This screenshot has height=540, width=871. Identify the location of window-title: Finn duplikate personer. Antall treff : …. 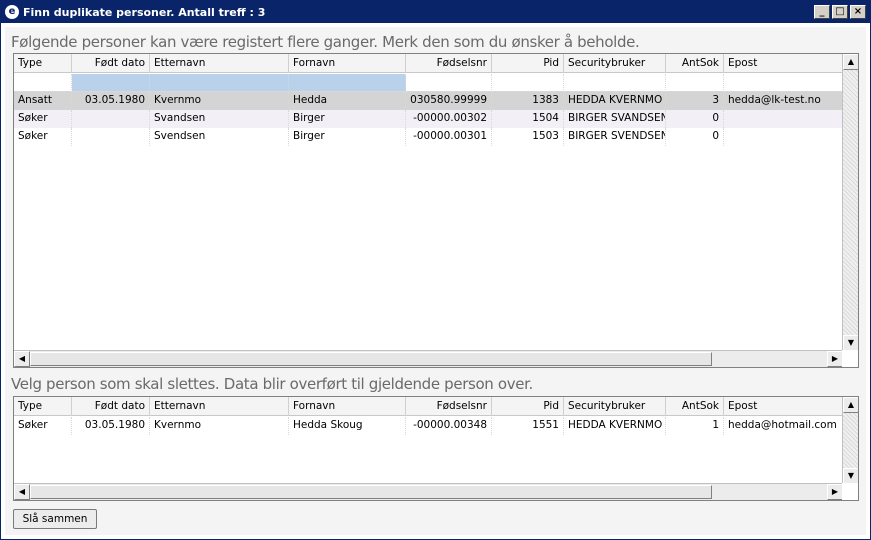
(144, 12).